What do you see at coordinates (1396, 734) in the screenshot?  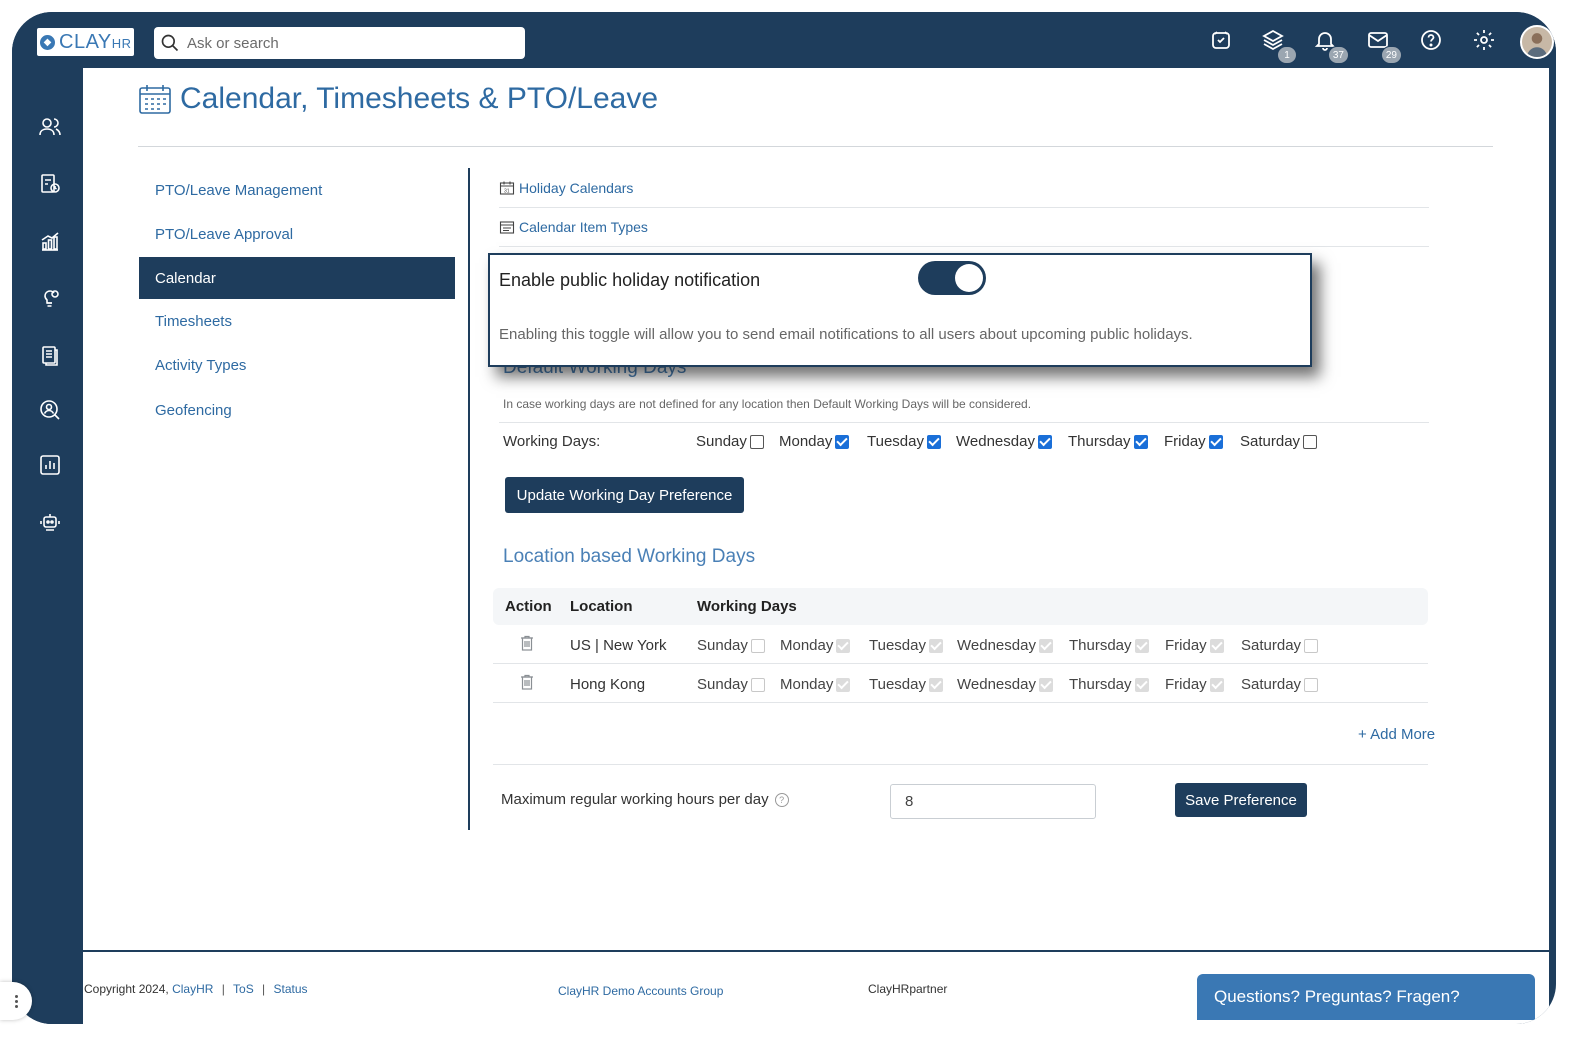 I see `add-more-link: + Add More` at bounding box center [1396, 734].